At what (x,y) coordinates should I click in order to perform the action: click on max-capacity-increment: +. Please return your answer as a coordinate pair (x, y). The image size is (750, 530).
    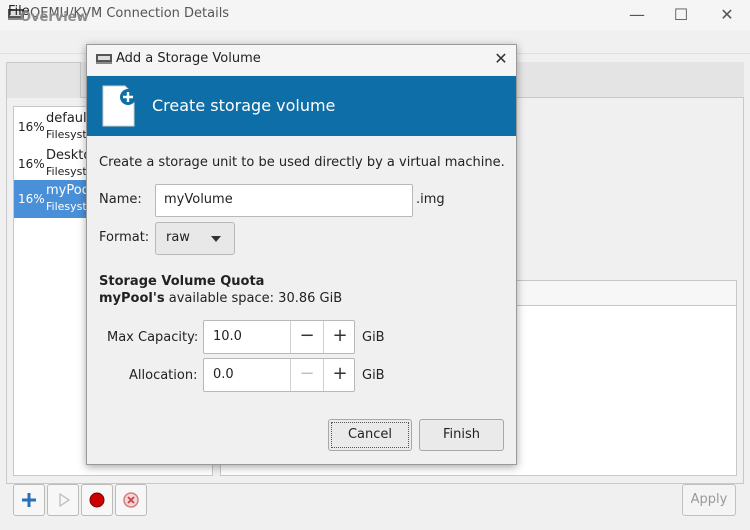
    Looking at the image, I should click on (339, 337).